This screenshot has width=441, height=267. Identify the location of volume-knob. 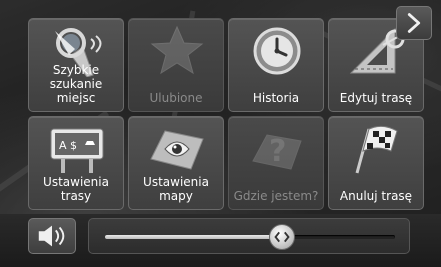
(281, 237).